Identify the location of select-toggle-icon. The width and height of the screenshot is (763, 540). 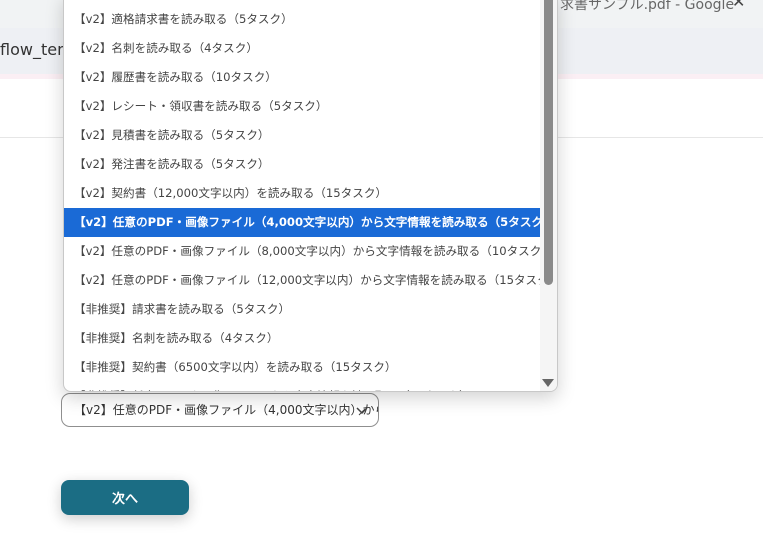
(362, 411).